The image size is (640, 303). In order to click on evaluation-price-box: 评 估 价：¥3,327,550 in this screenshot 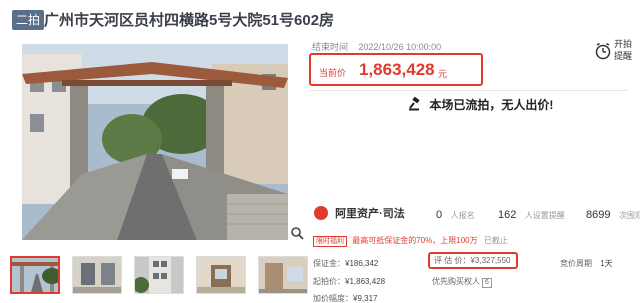, I will do `click(473, 260)`.